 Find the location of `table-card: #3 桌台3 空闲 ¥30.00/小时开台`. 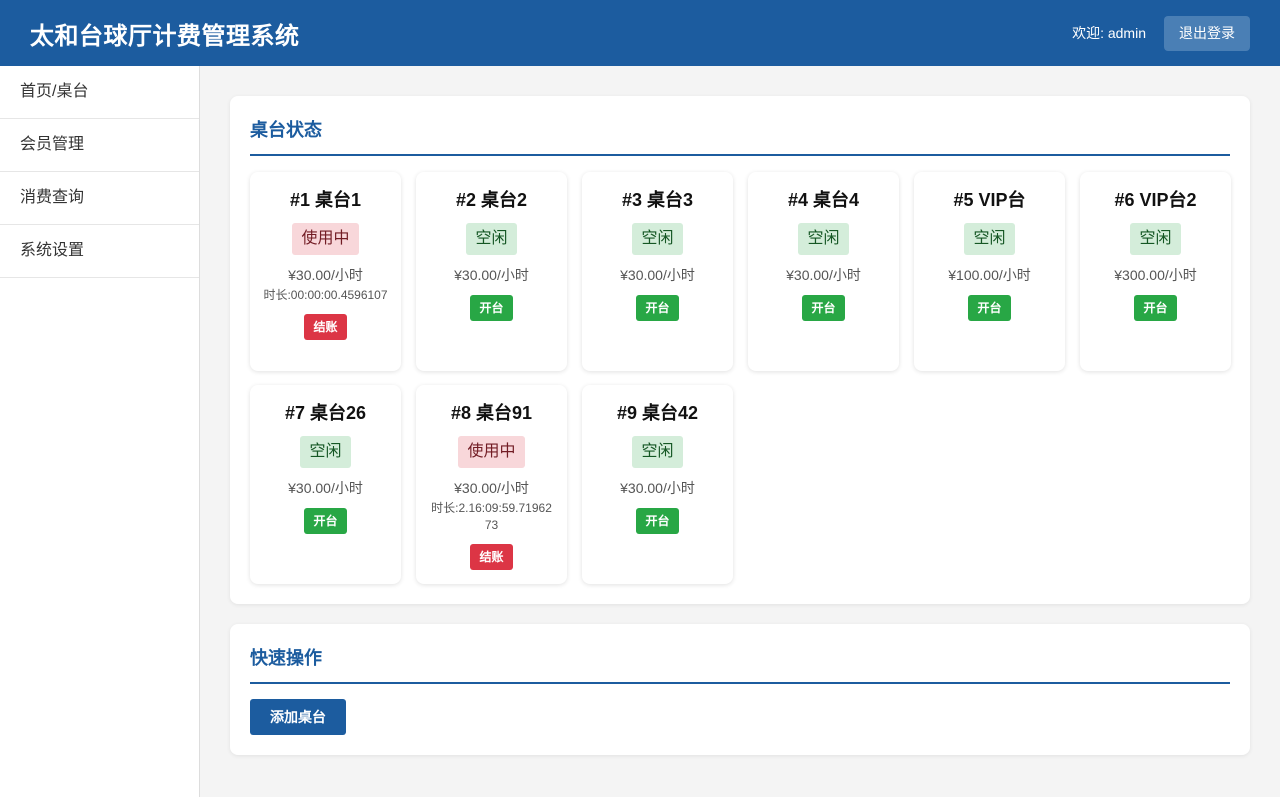

table-card: #3 桌台3 空闲 ¥30.00/小时开台 is located at coordinates (657, 271).